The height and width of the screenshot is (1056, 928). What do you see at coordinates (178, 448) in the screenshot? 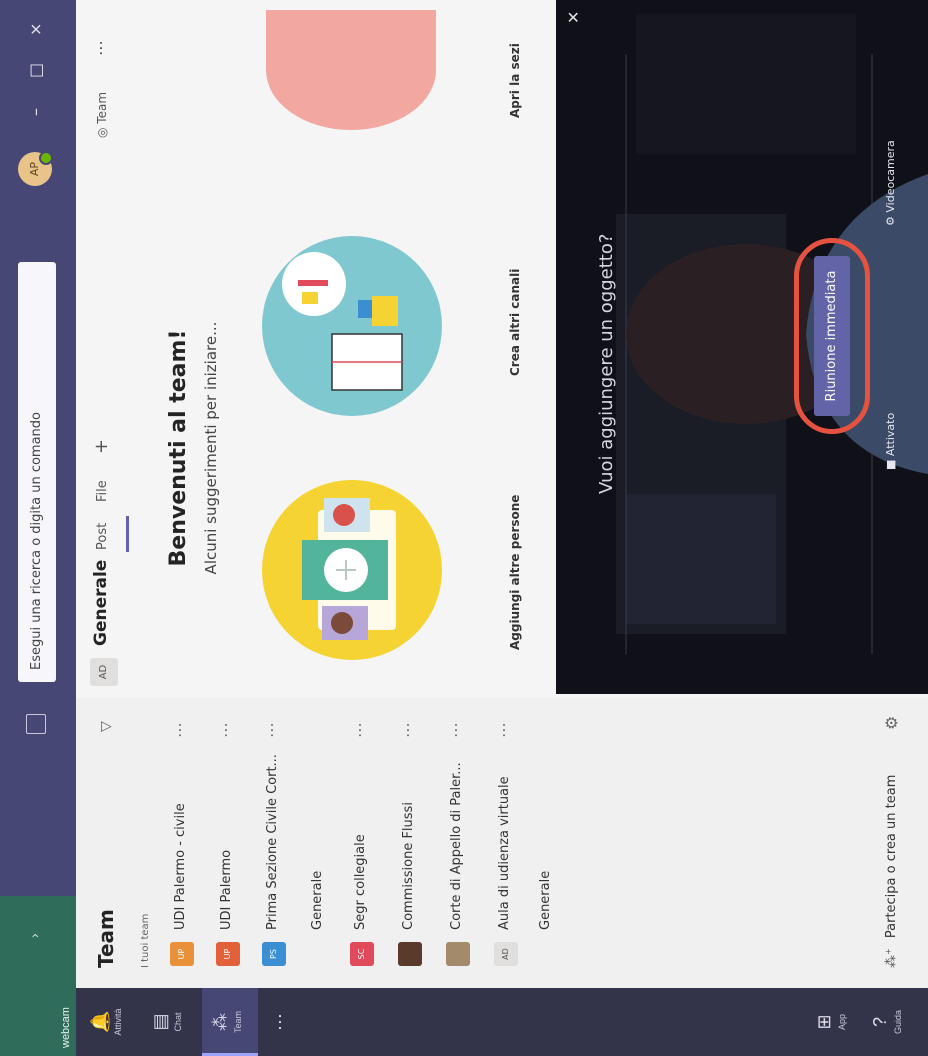
I see `welcome-heading: Benvenuti al team!` at bounding box center [178, 448].